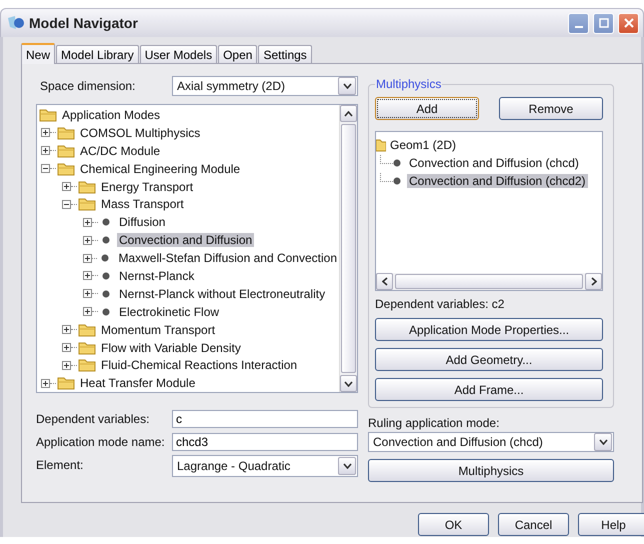  What do you see at coordinates (87, 86) in the screenshot?
I see `space-dimension-label: Space dimension:` at bounding box center [87, 86].